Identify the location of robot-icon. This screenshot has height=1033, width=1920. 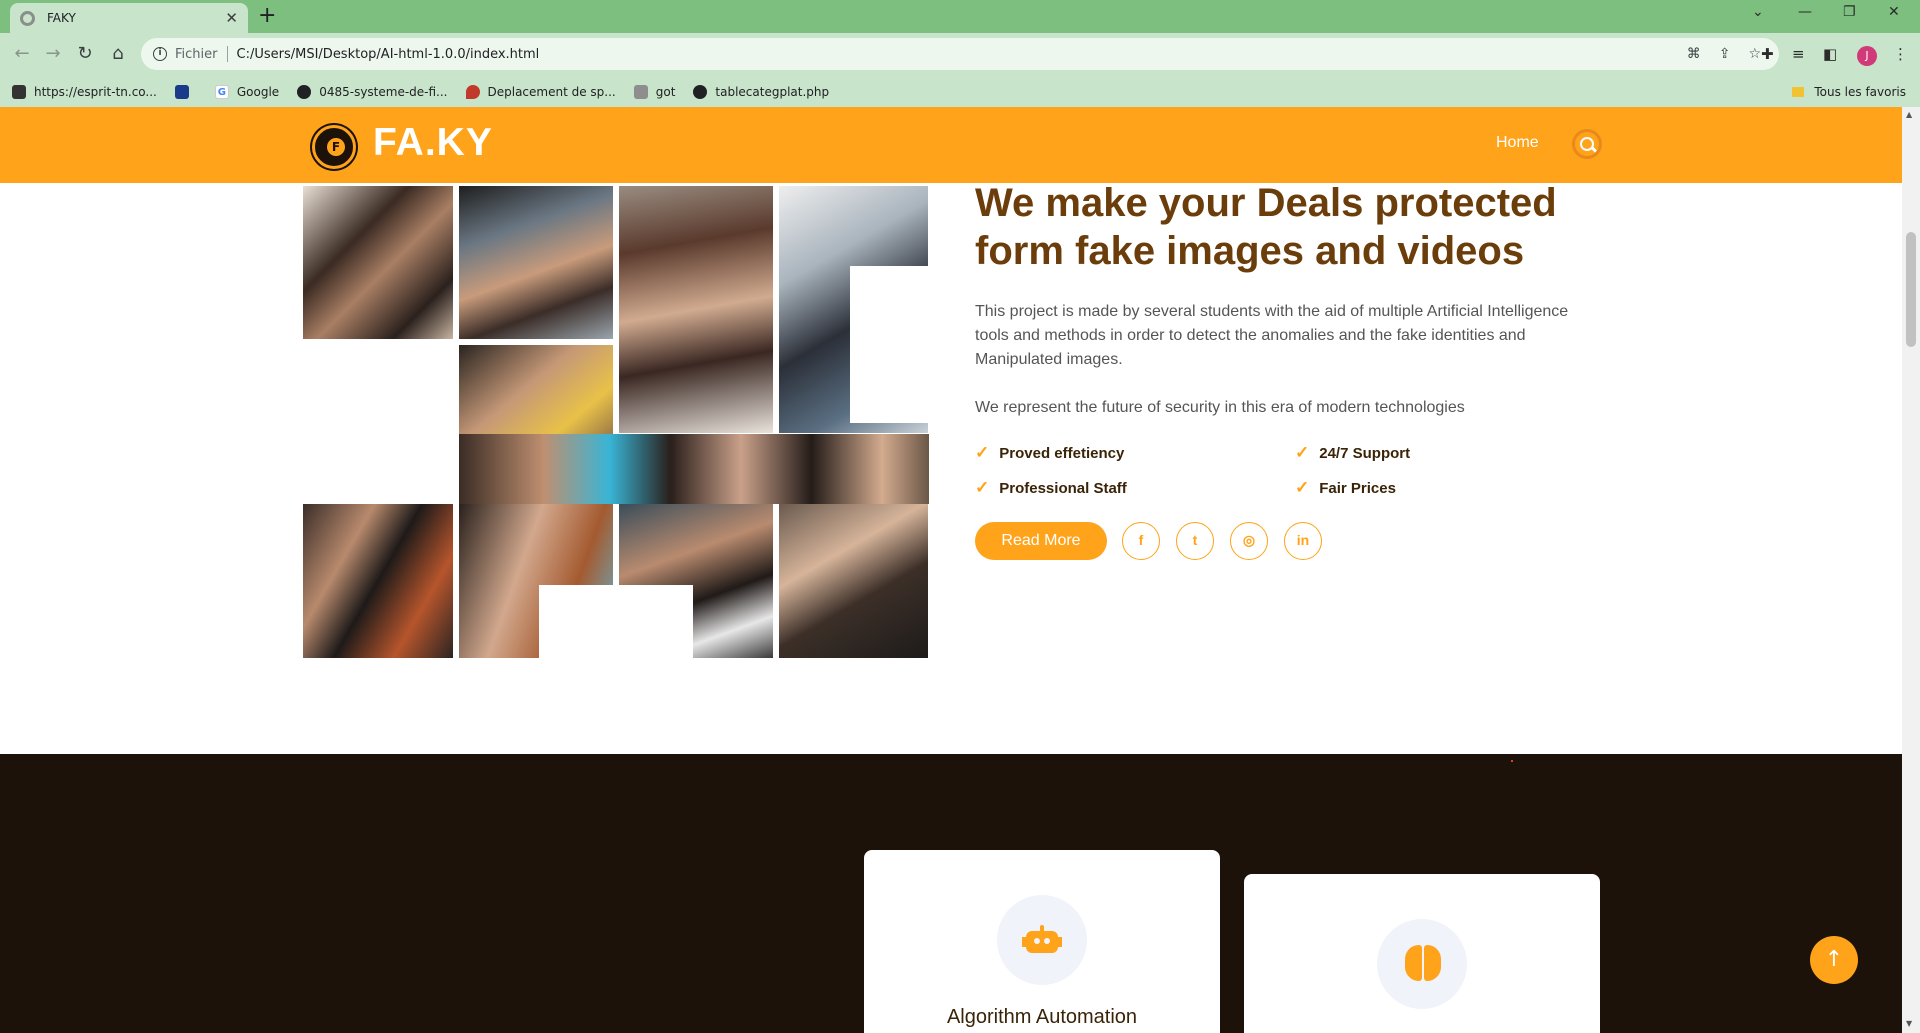
(1042, 940).